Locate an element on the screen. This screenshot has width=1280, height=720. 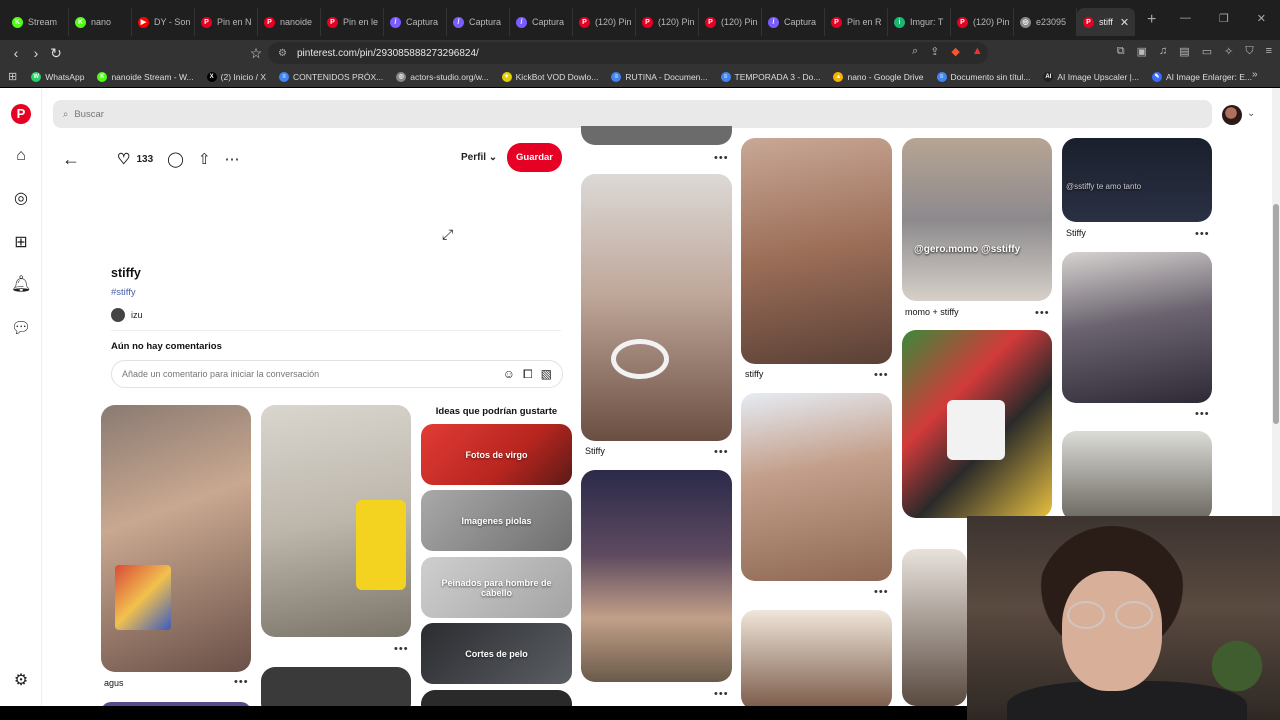
sidebar-icon: ▤ is located at coordinates (1184, 51).